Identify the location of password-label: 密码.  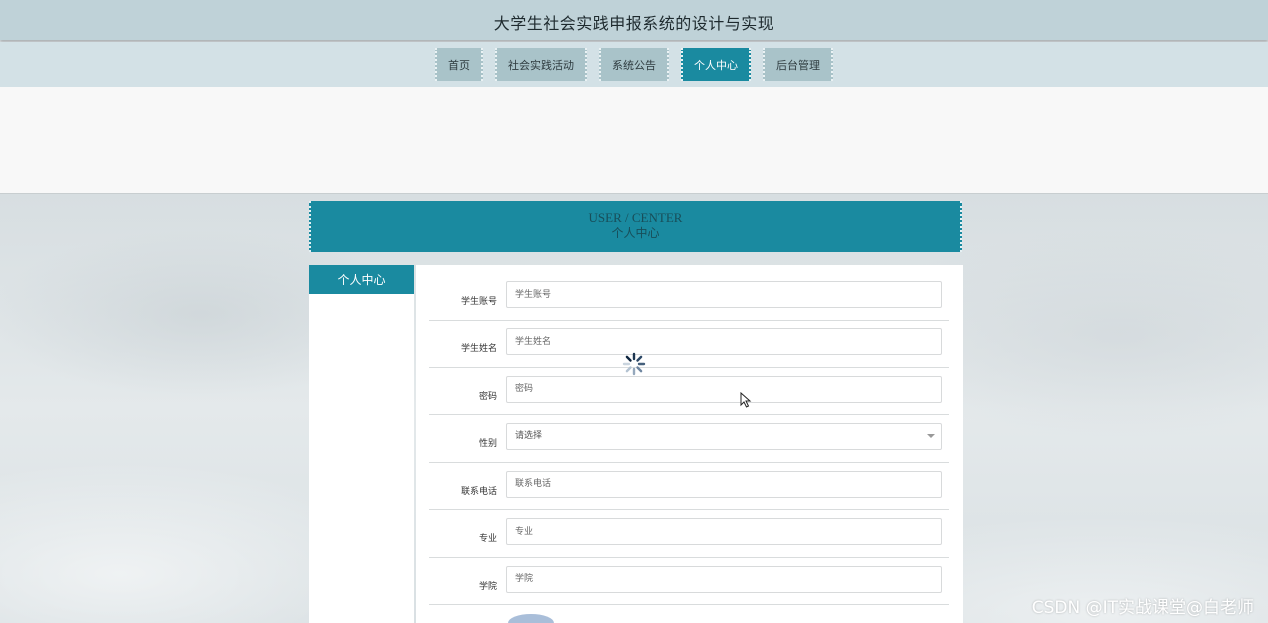
(487, 396).